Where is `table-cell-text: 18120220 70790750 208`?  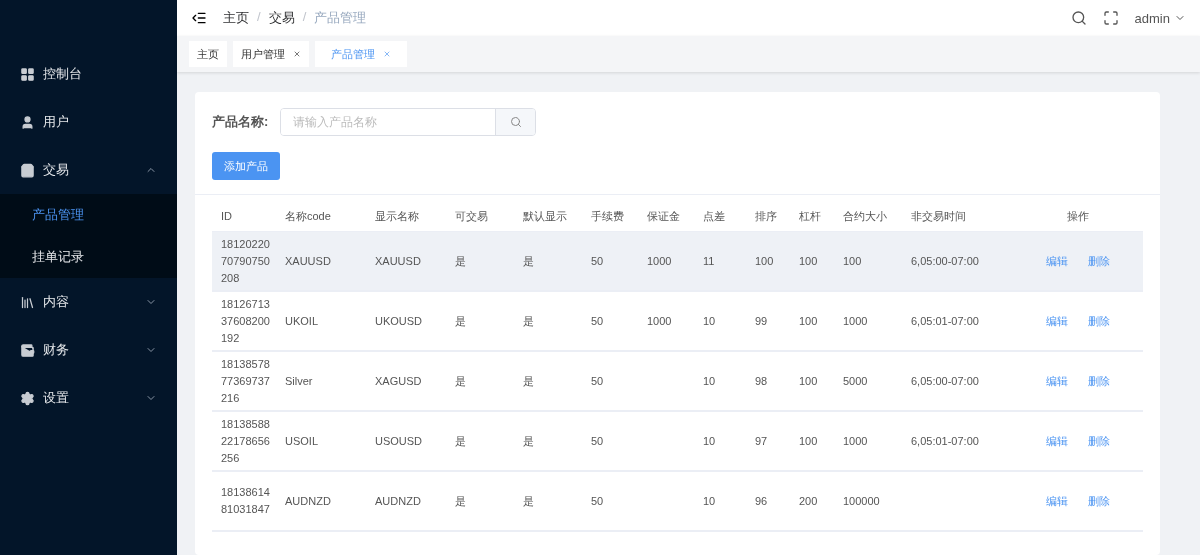
table-cell-text: 18120220 70790750 208 is located at coordinates (245, 261).